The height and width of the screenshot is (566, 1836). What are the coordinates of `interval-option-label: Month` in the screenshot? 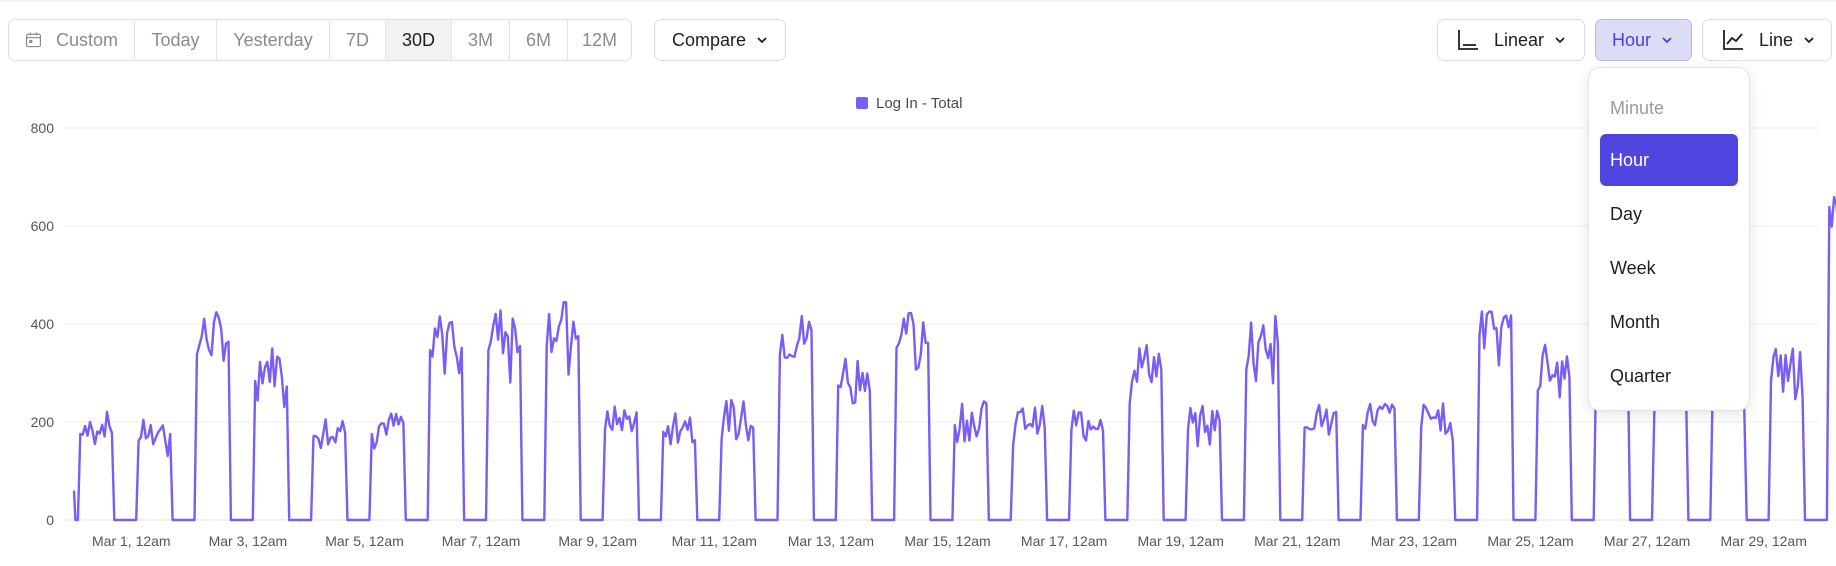 It's located at (1635, 321).